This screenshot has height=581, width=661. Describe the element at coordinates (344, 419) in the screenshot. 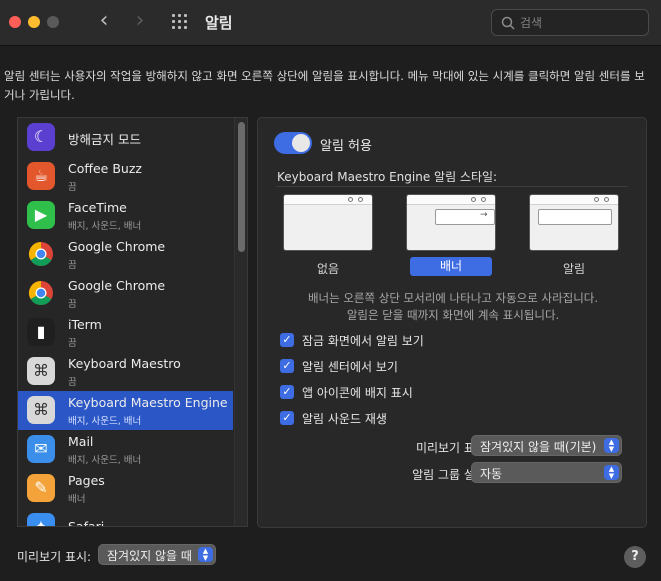

I see `sound-label: 알림 사운드 재생` at that location.